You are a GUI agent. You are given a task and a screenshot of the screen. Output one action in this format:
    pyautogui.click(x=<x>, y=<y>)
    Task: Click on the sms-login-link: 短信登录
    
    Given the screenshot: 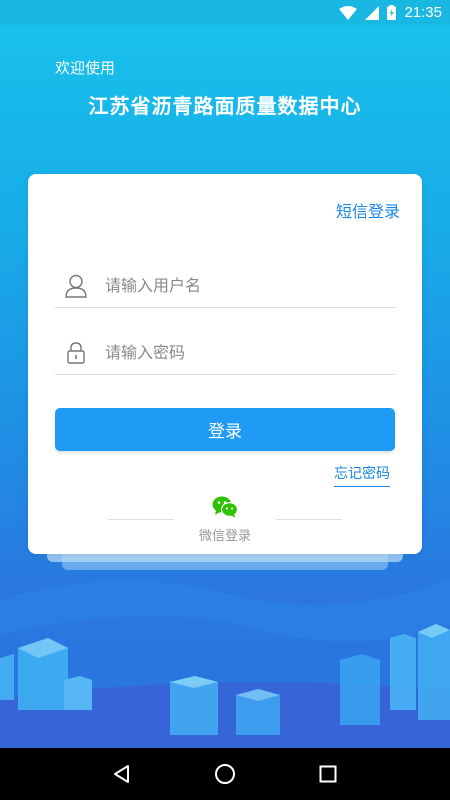 What is the action you would take?
    pyautogui.click(x=368, y=210)
    